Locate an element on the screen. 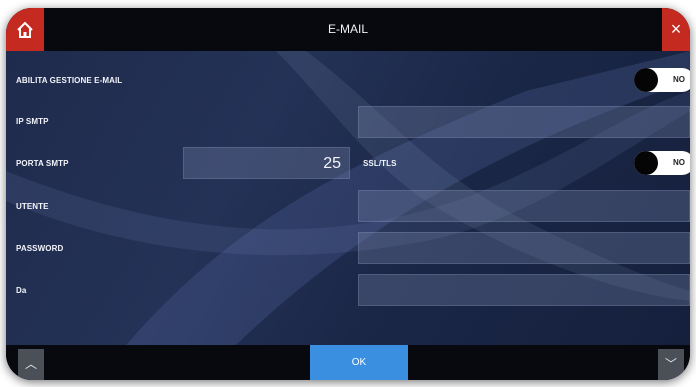 The image size is (696, 387). password-field is located at coordinates (524, 248).